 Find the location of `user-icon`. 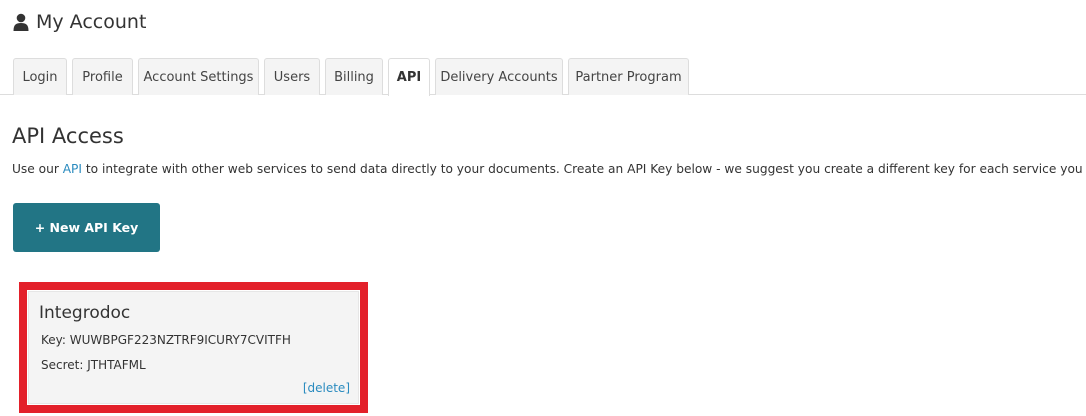

user-icon is located at coordinates (21, 22).